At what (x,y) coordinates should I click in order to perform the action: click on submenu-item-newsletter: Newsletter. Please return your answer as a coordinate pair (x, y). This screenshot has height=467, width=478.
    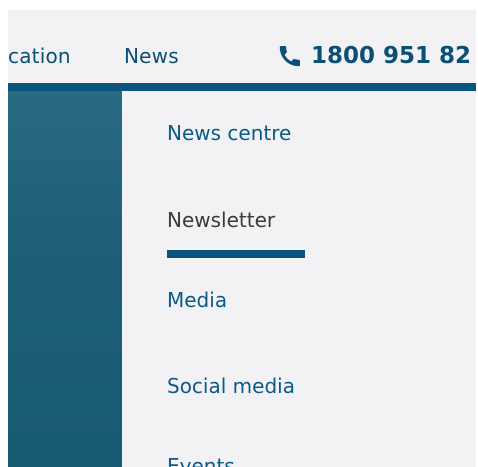
    Looking at the image, I should click on (221, 220).